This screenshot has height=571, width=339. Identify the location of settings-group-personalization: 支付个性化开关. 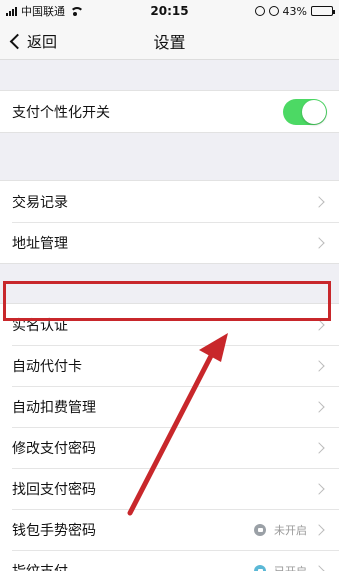
(169, 111).